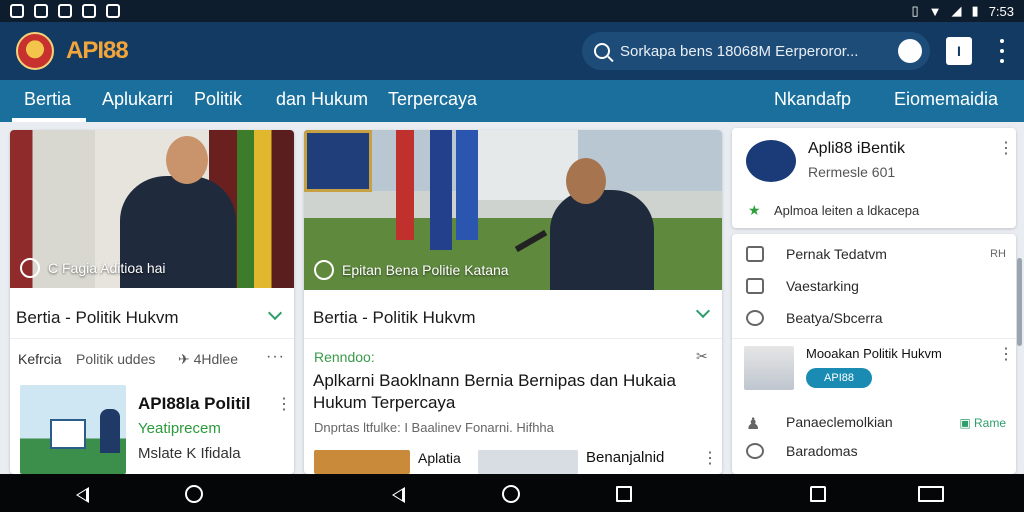  Describe the element at coordinates (819, 423) in the screenshot. I see `menu-item: ♟ Panaeclemolkian` at that location.